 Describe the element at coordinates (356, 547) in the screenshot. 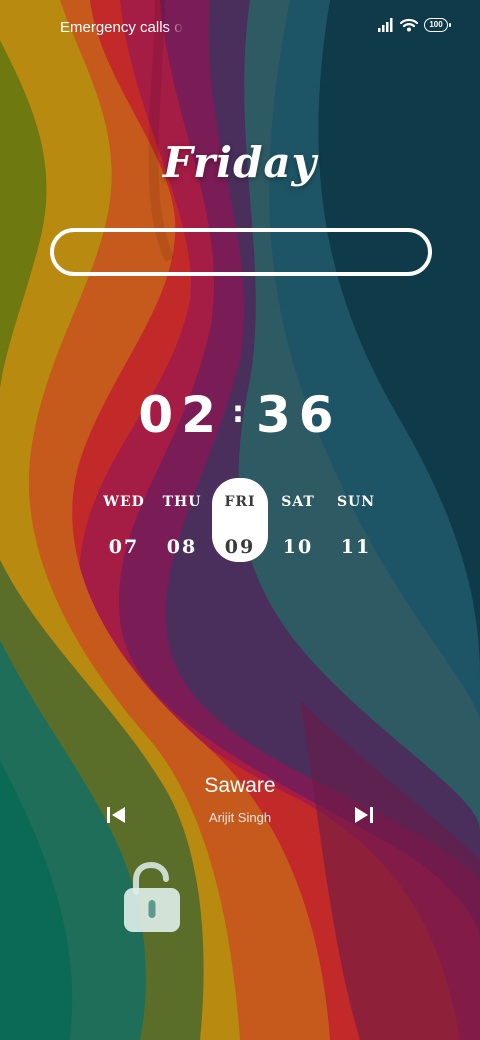

I see `week-day-date: 11` at that location.